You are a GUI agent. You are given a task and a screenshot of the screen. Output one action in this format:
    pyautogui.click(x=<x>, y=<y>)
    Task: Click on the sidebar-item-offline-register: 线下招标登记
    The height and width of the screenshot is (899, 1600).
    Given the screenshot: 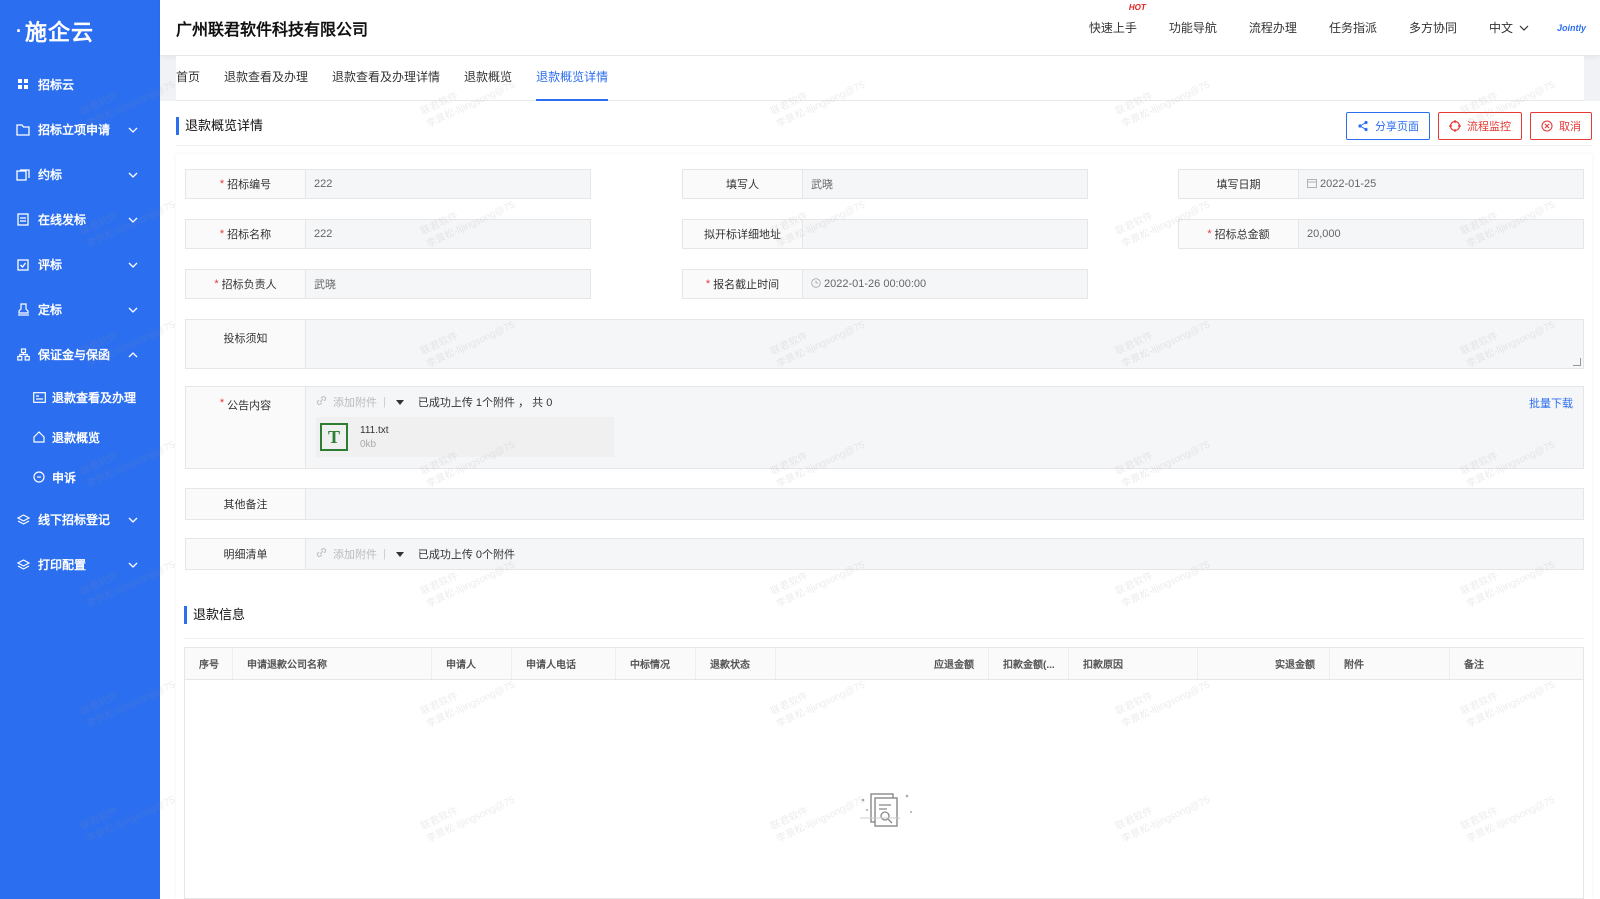 What is the action you would take?
    pyautogui.click(x=80, y=519)
    